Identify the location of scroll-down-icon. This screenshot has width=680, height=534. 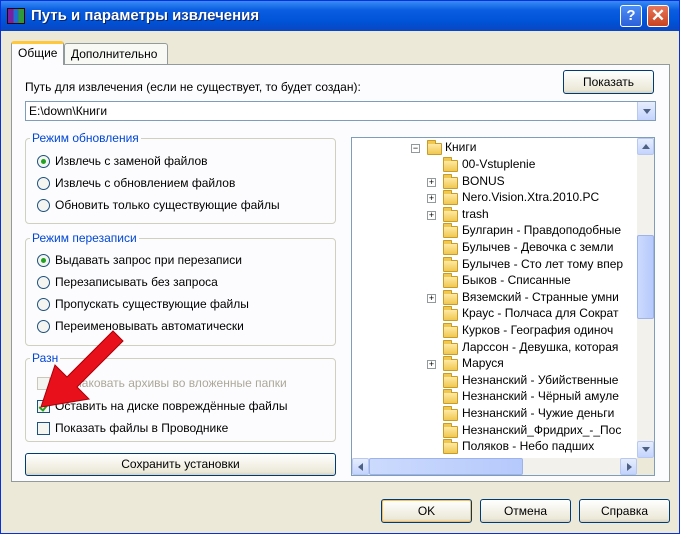
(645, 449).